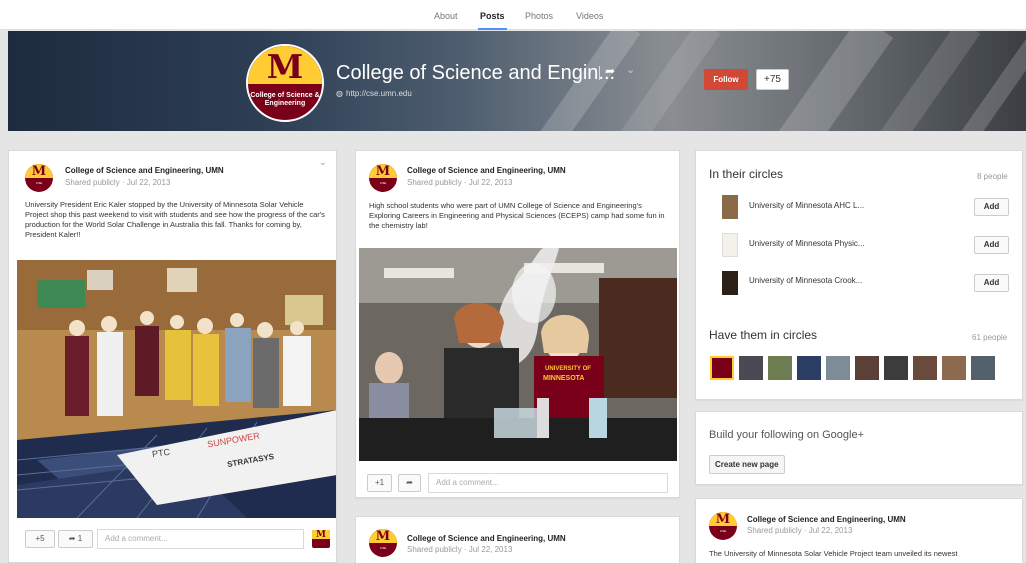  What do you see at coordinates (513, 15) in the screenshot?
I see `profile-tabs: About Posts Photos Videos` at bounding box center [513, 15].